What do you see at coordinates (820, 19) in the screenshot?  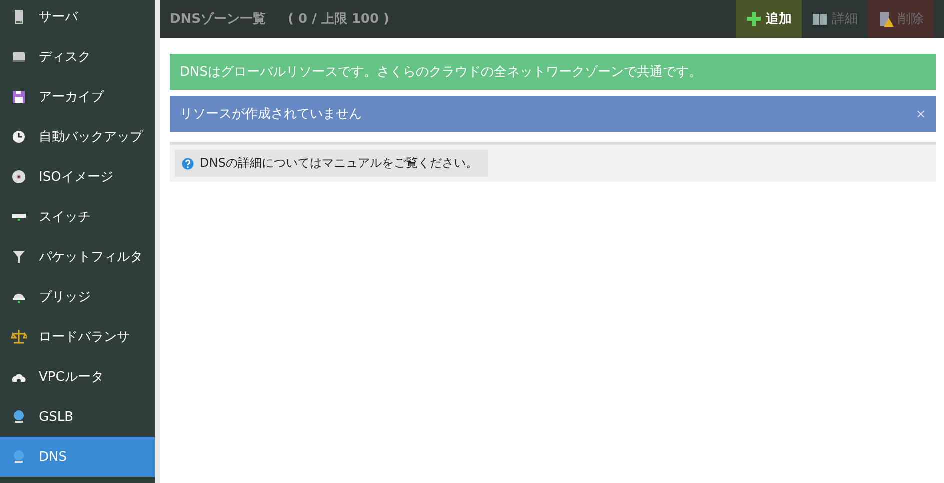 I see `book-icon` at bounding box center [820, 19].